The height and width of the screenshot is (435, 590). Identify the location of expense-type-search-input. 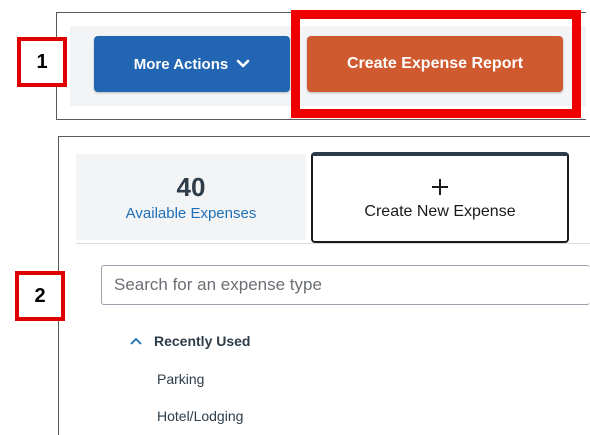
(345, 285).